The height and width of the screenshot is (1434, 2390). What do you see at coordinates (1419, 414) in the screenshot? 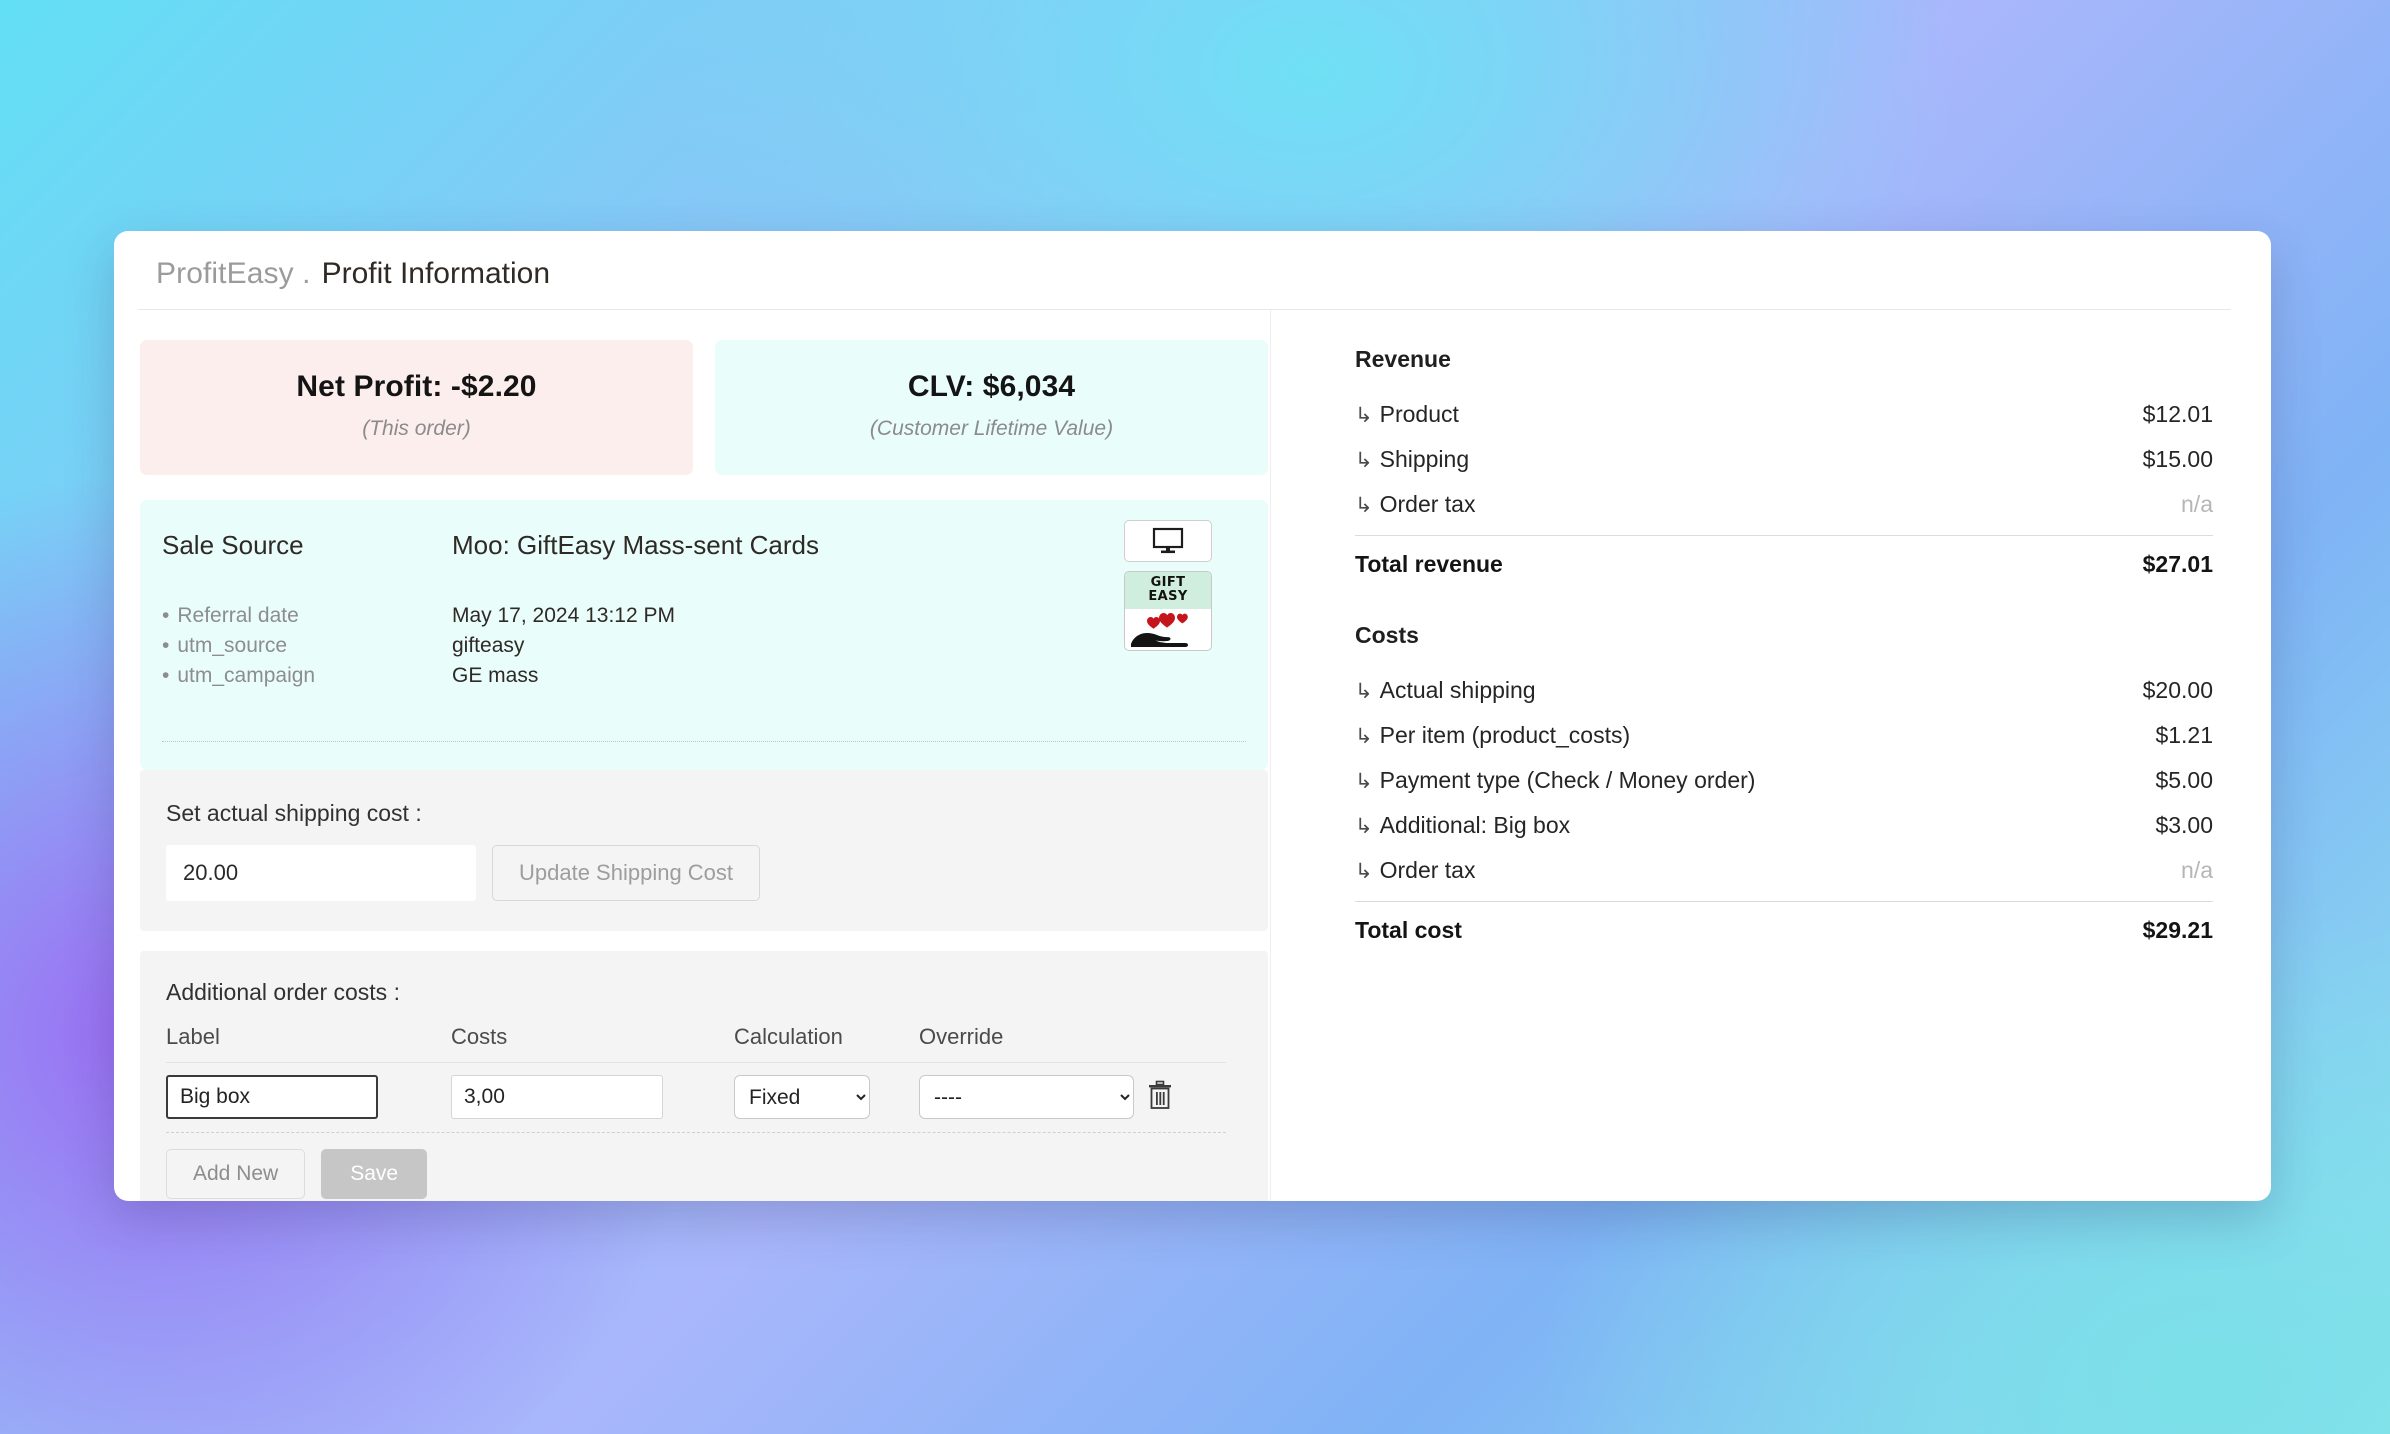
I see `revenue-label-product: Product` at bounding box center [1419, 414].